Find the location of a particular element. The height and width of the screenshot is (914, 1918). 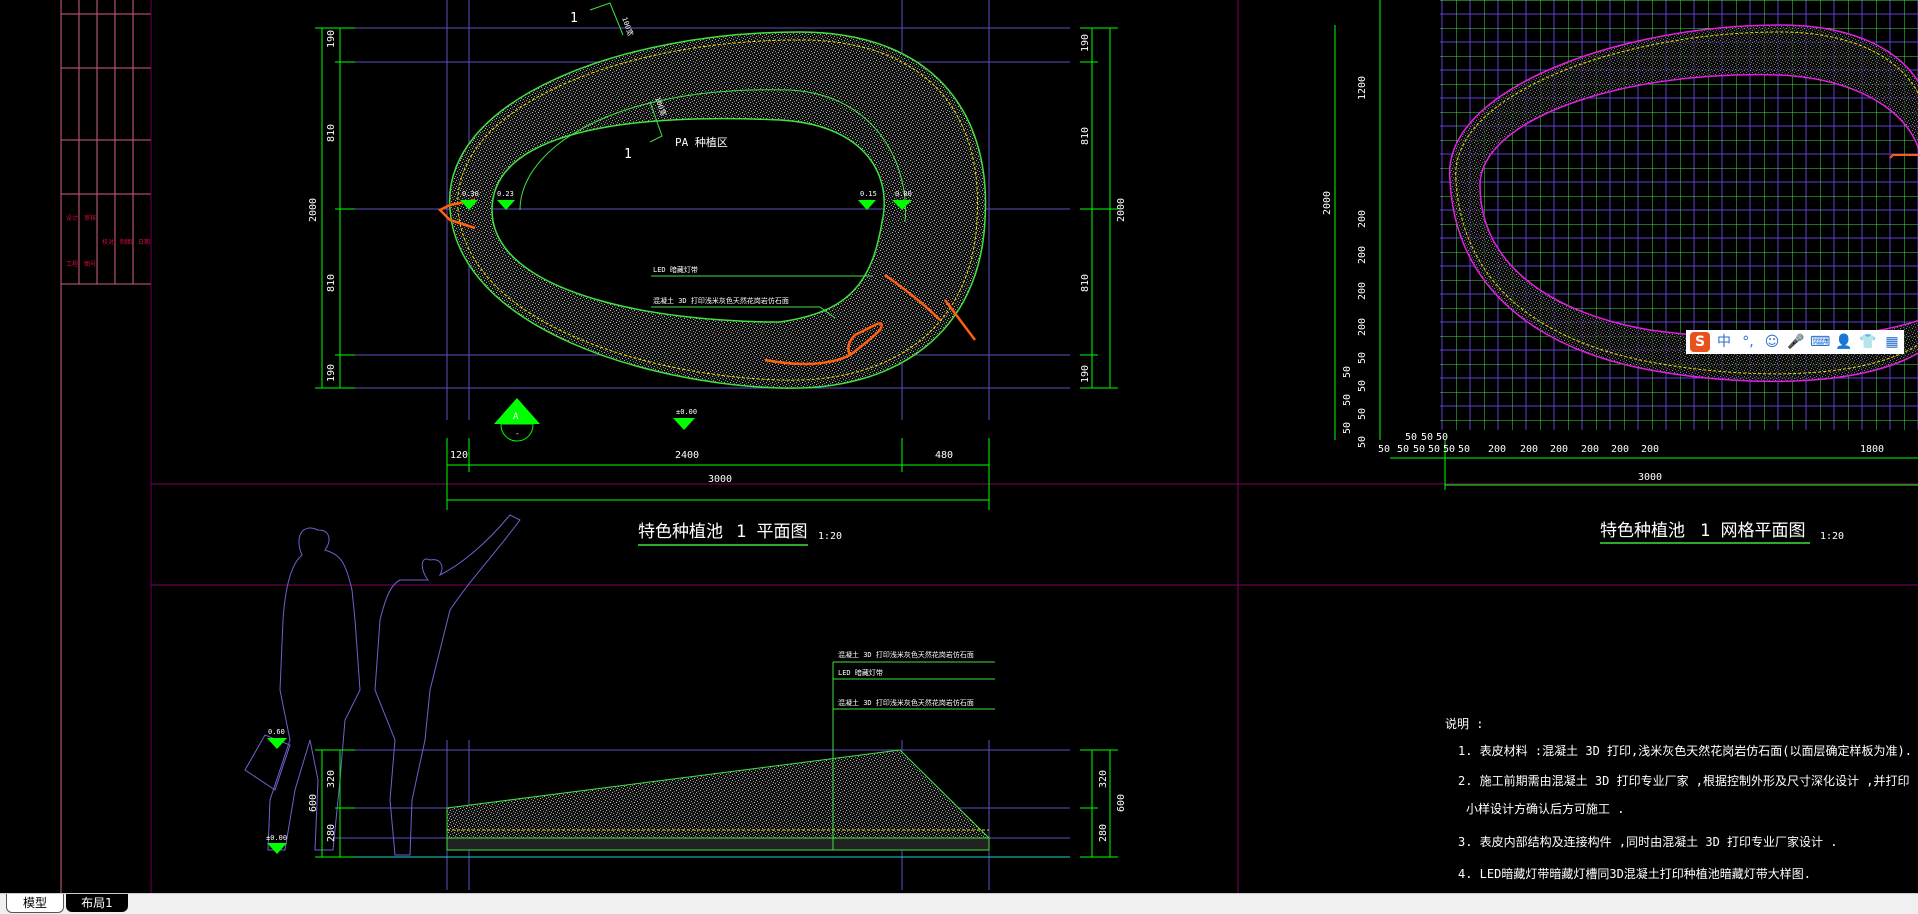

keyboard-icon: ⌨ is located at coordinates (1820, 342).